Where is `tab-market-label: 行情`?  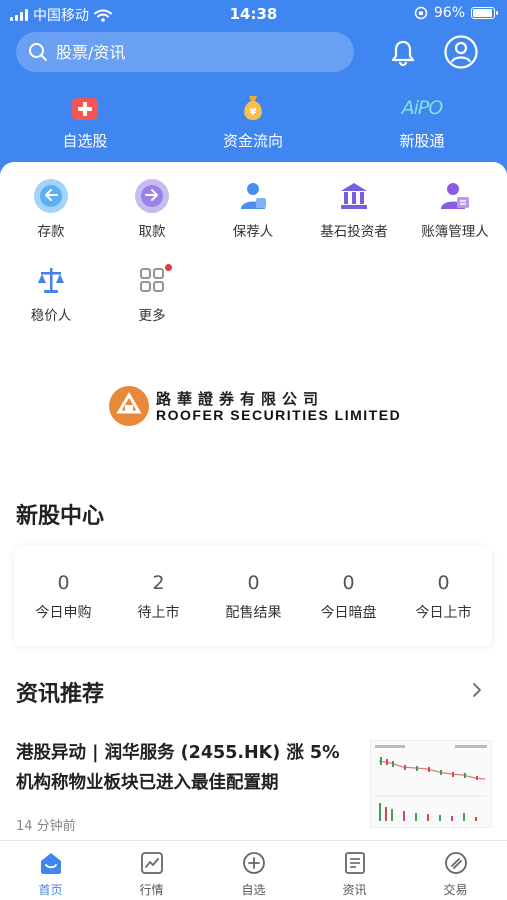 tab-market-label: 行情 is located at coordinates (151, 890).